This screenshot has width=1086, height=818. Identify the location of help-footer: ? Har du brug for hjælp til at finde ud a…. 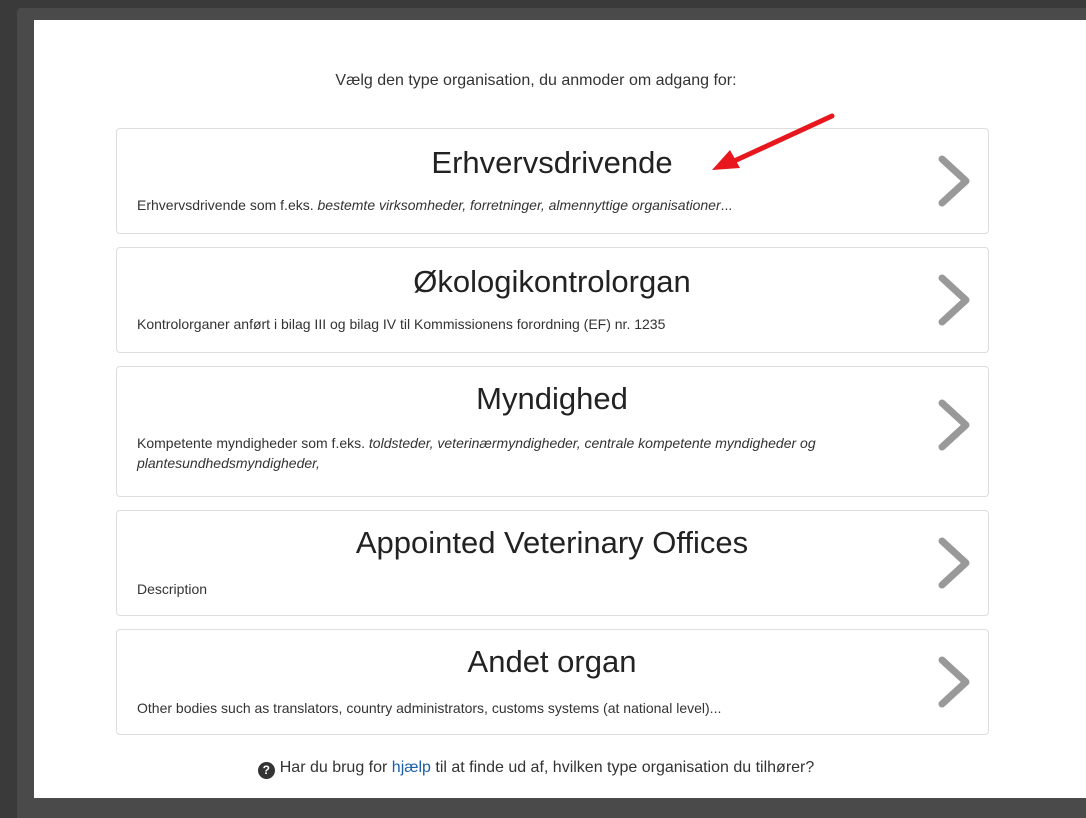
(536, 769).